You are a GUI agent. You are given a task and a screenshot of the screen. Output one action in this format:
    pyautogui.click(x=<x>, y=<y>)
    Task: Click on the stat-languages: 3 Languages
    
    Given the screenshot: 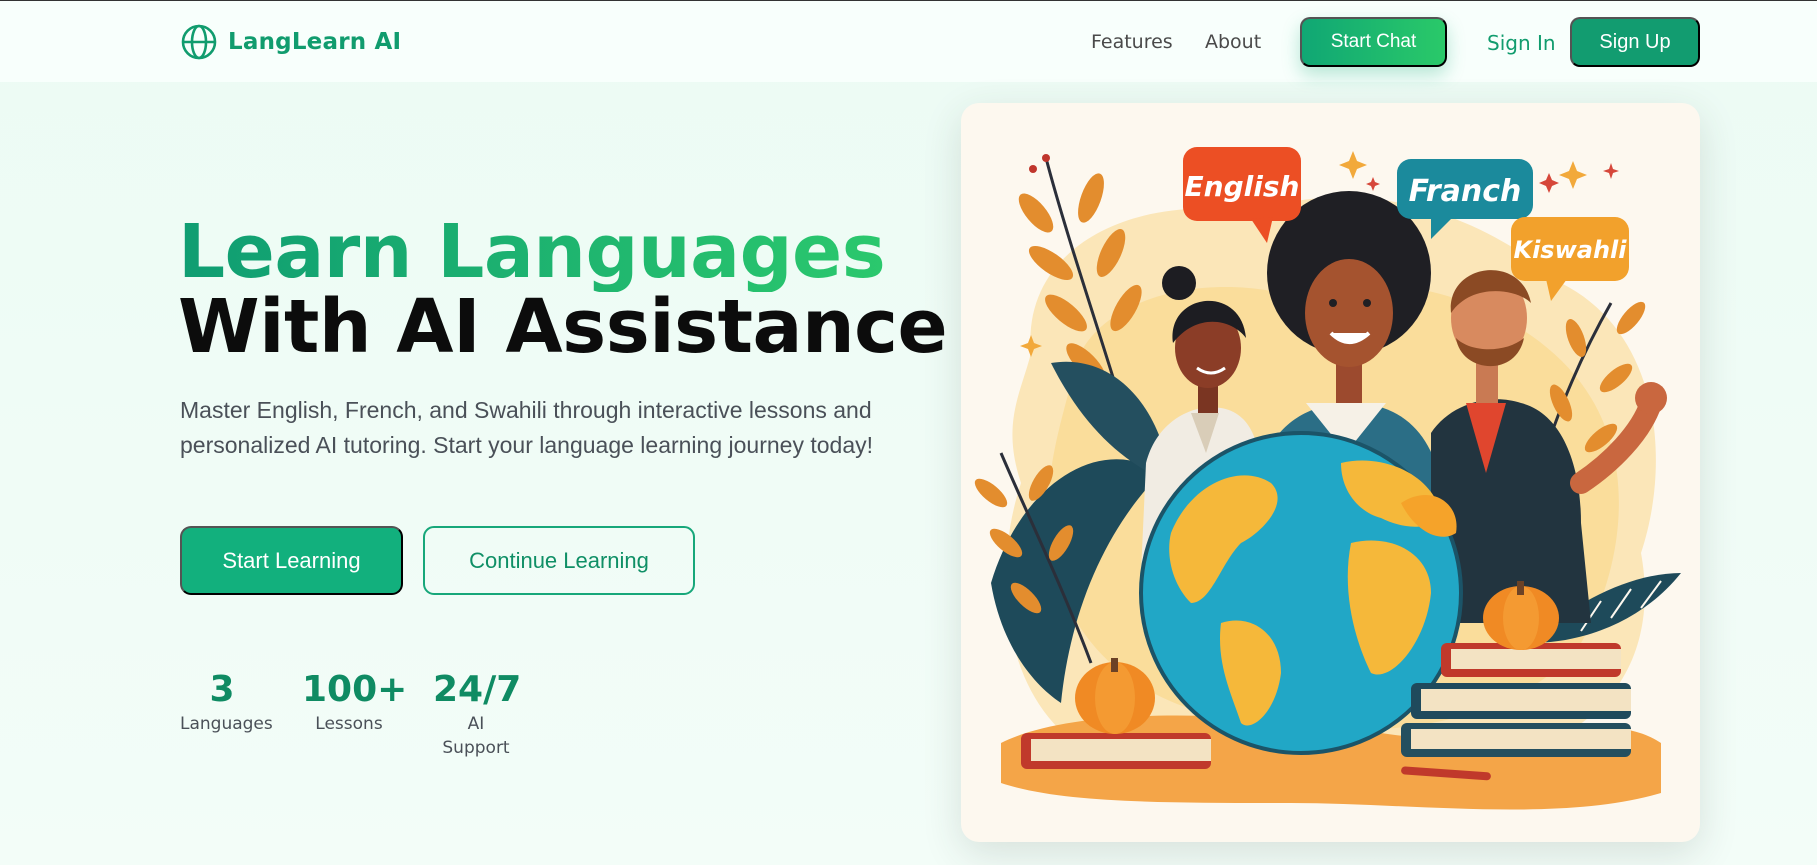 What is the action you would take?
    pyautogui.click(x=226, y=702)
    